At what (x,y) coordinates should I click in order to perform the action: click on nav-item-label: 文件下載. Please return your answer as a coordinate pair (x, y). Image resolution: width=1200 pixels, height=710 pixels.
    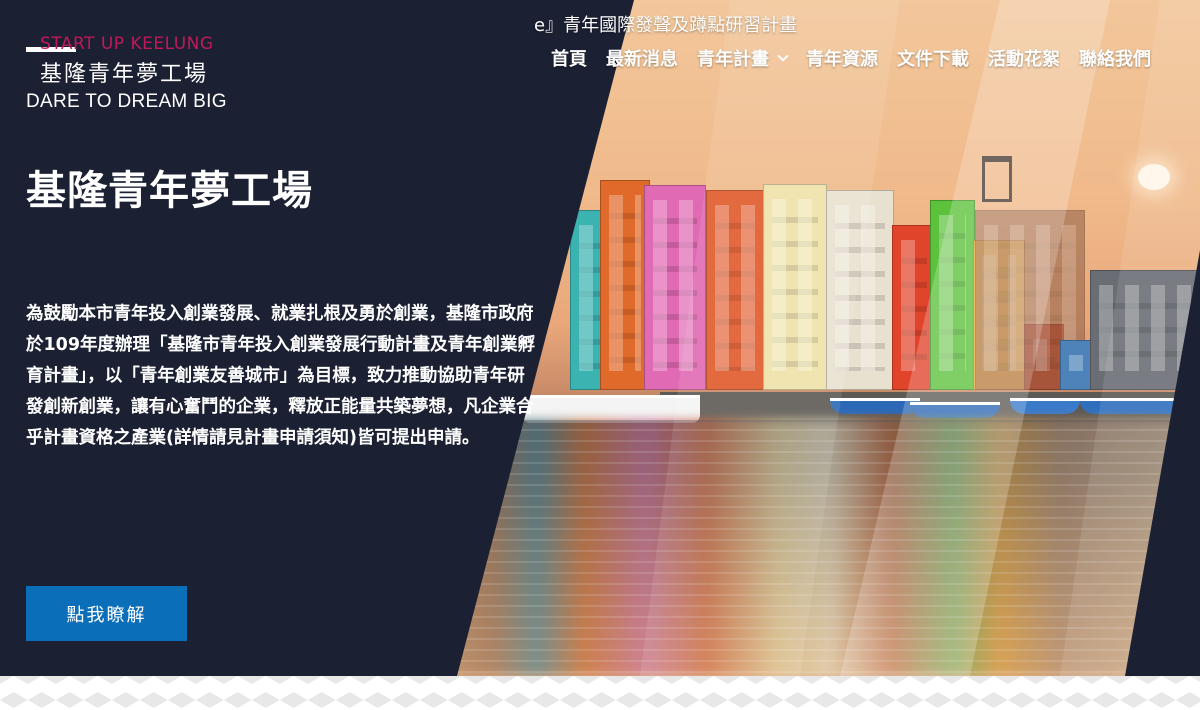
    Looking at the image, I should click on (933, 59).